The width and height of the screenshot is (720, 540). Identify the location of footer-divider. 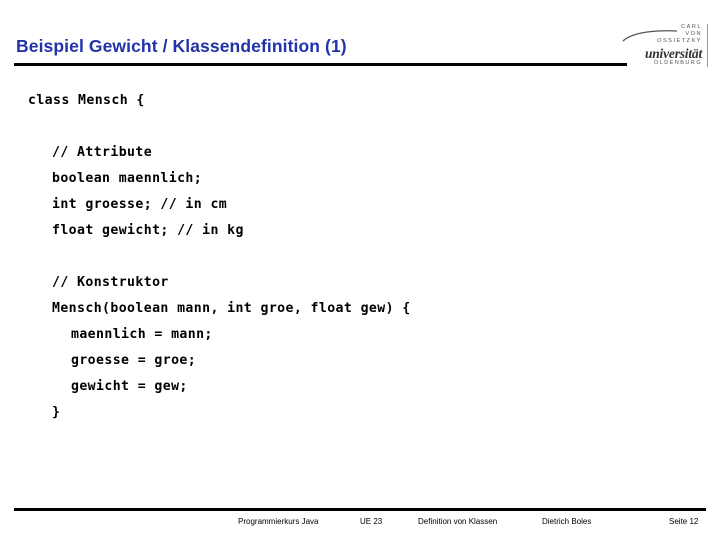
(360, 509).